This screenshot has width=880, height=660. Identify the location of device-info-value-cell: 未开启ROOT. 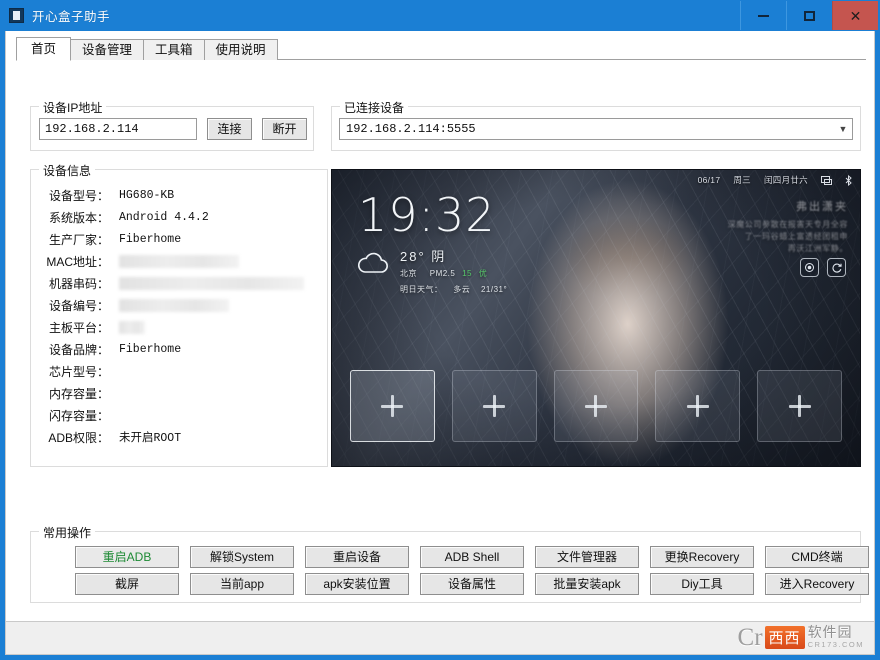
(150, 438).